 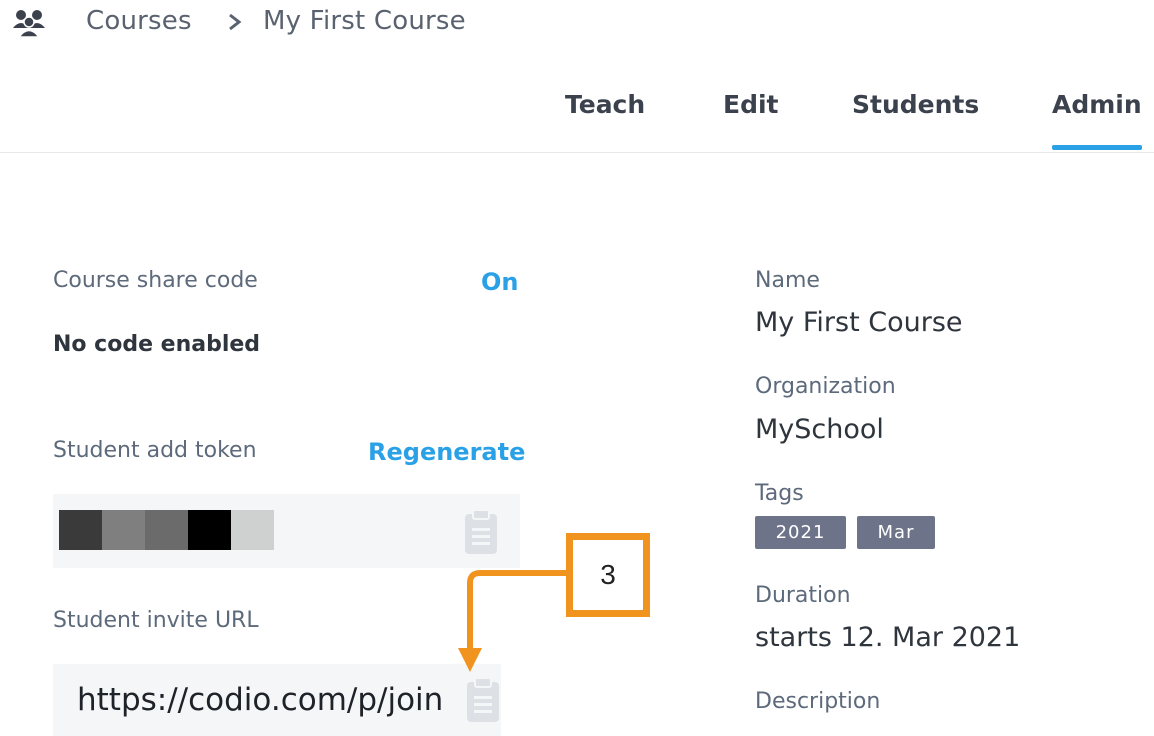 I want to click on token-label: Student add token, so click(x=155, y=450).